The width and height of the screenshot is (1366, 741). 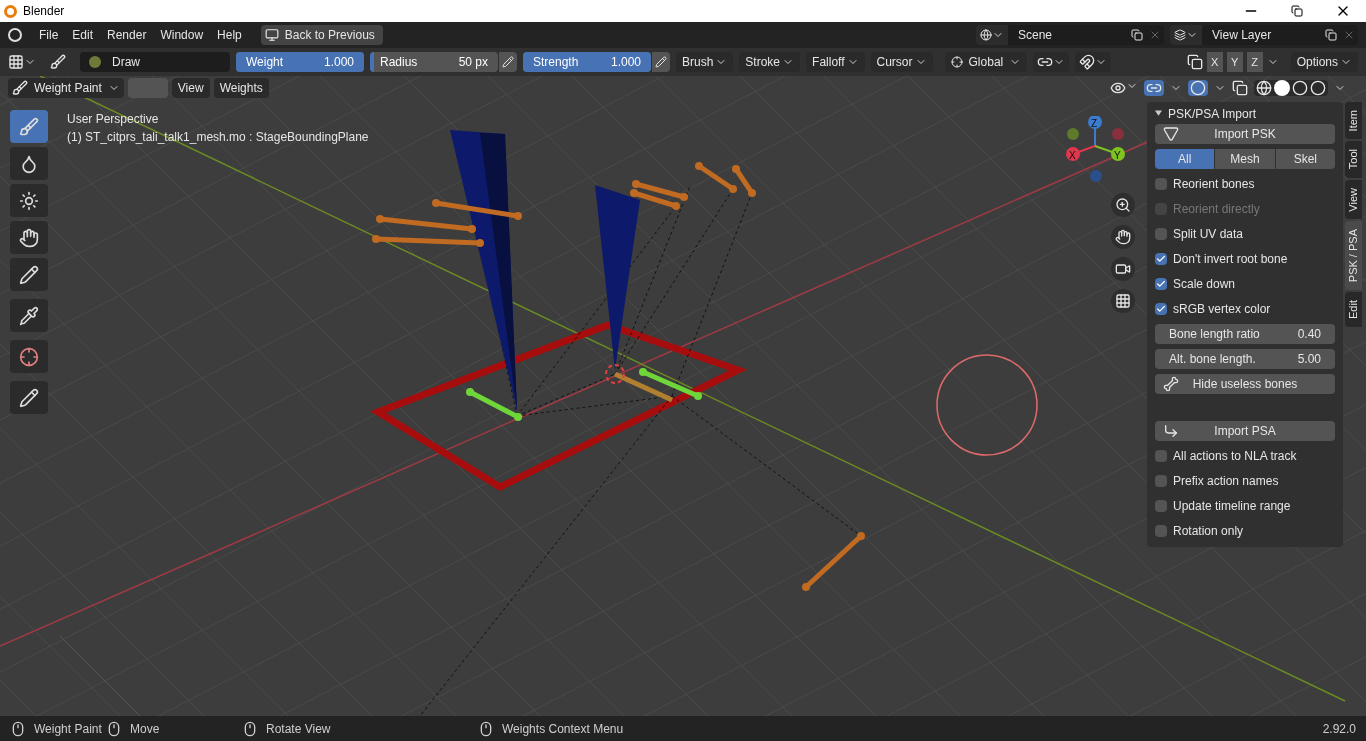 What do you see at coordinates (1171, 431) in the screenshot?
I see `action-icon` at bounding box center [1171, 431].